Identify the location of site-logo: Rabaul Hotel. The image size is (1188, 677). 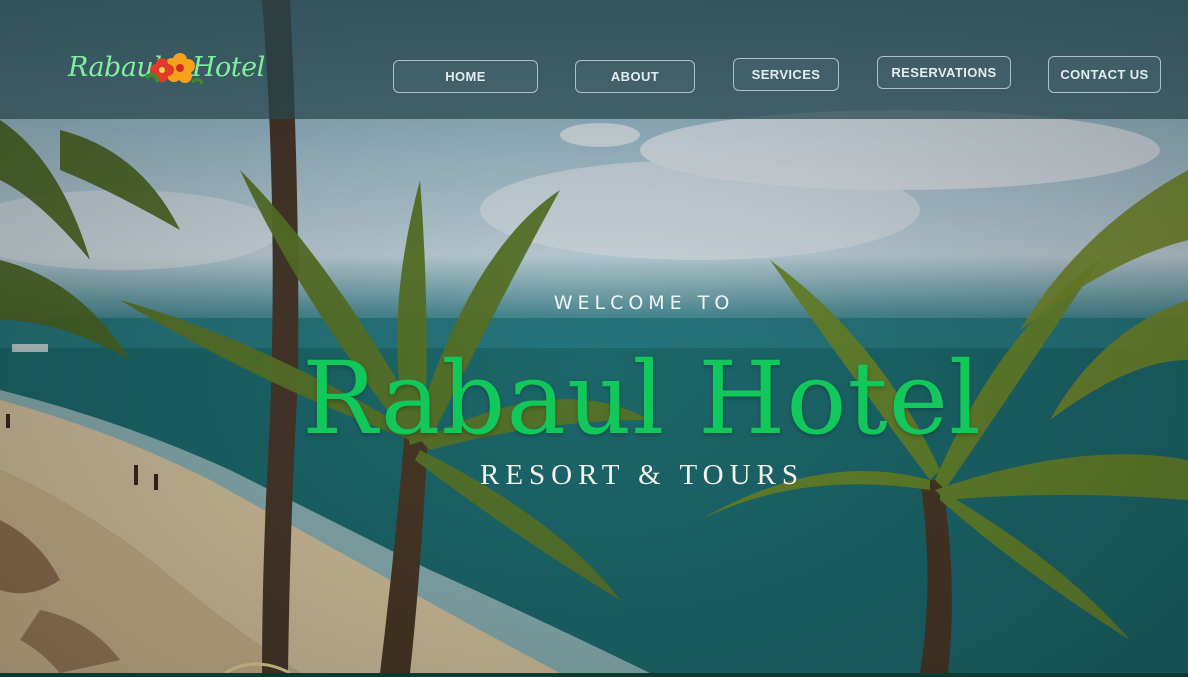
(168, 68).